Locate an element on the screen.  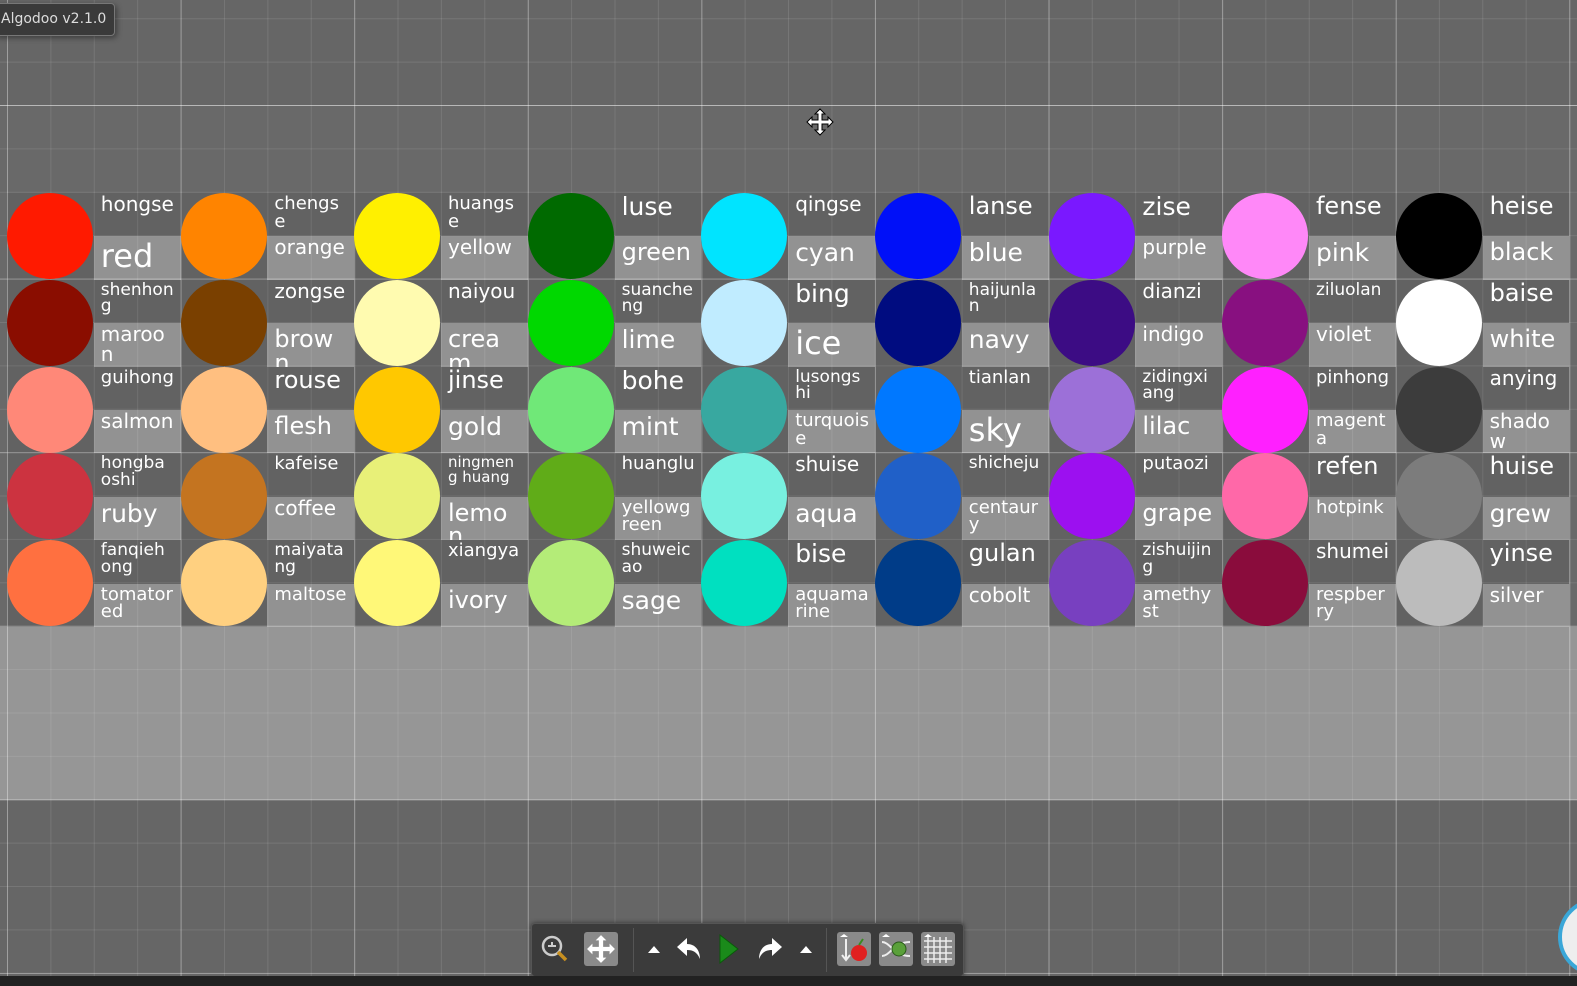
color-swatch-violet: ziluolan violet is located at coordinates (1309, 323).